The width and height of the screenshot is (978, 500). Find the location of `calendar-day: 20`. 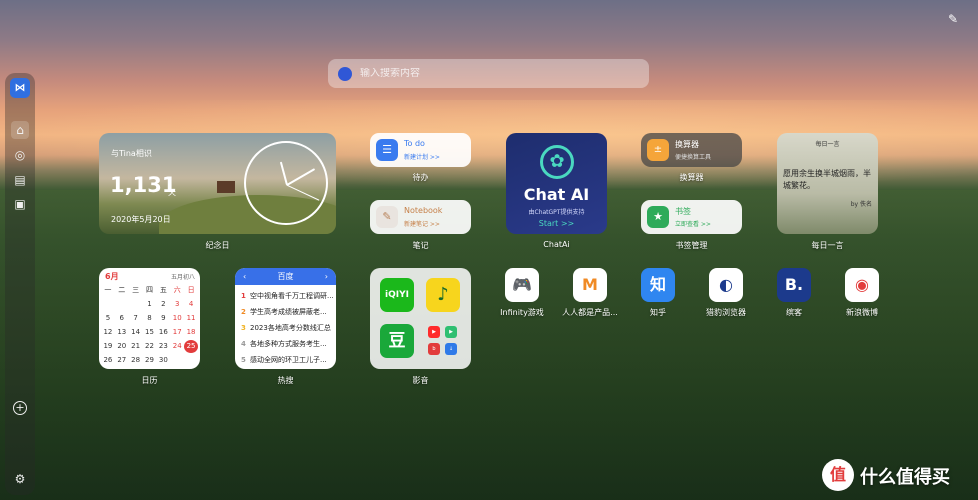

calendar-day: 20 is located at coordinates (122, 346).